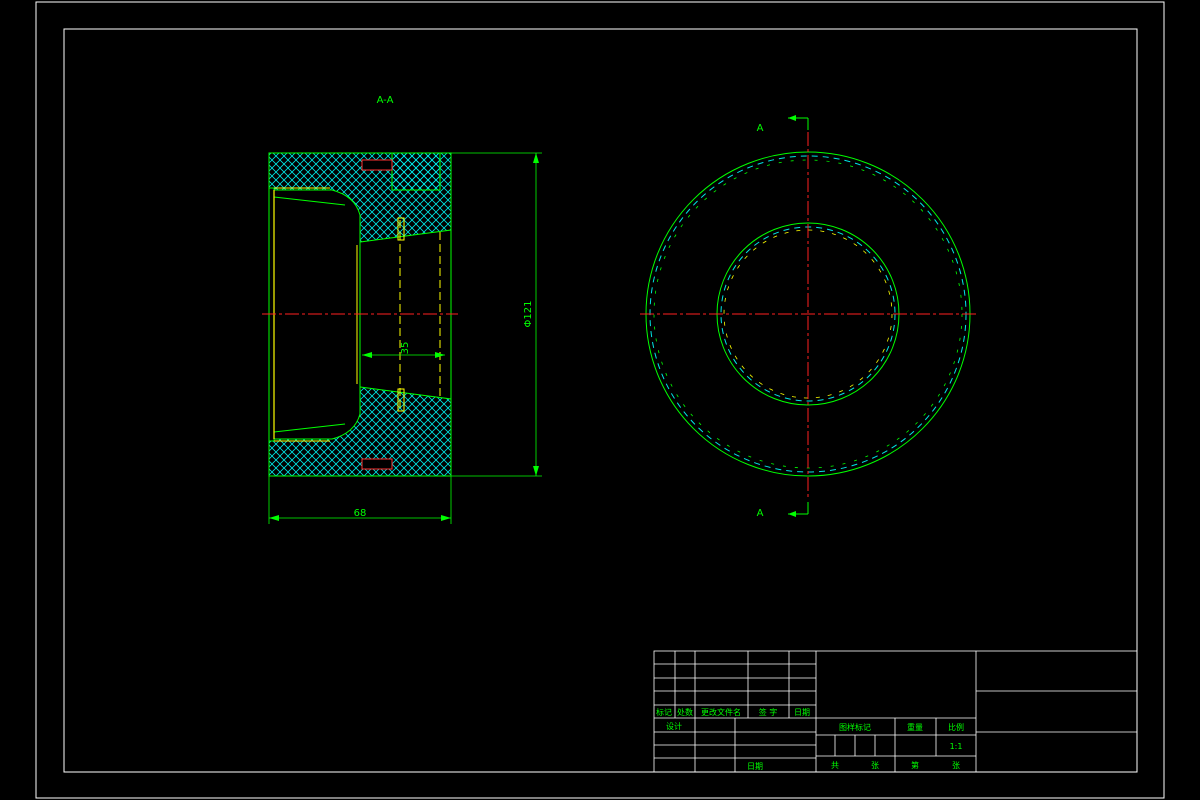 The image size is (1200, 800). Describe the element at coordinates (405, 348) in the screenshot. I see `dim-inner-text: 35` at that location.